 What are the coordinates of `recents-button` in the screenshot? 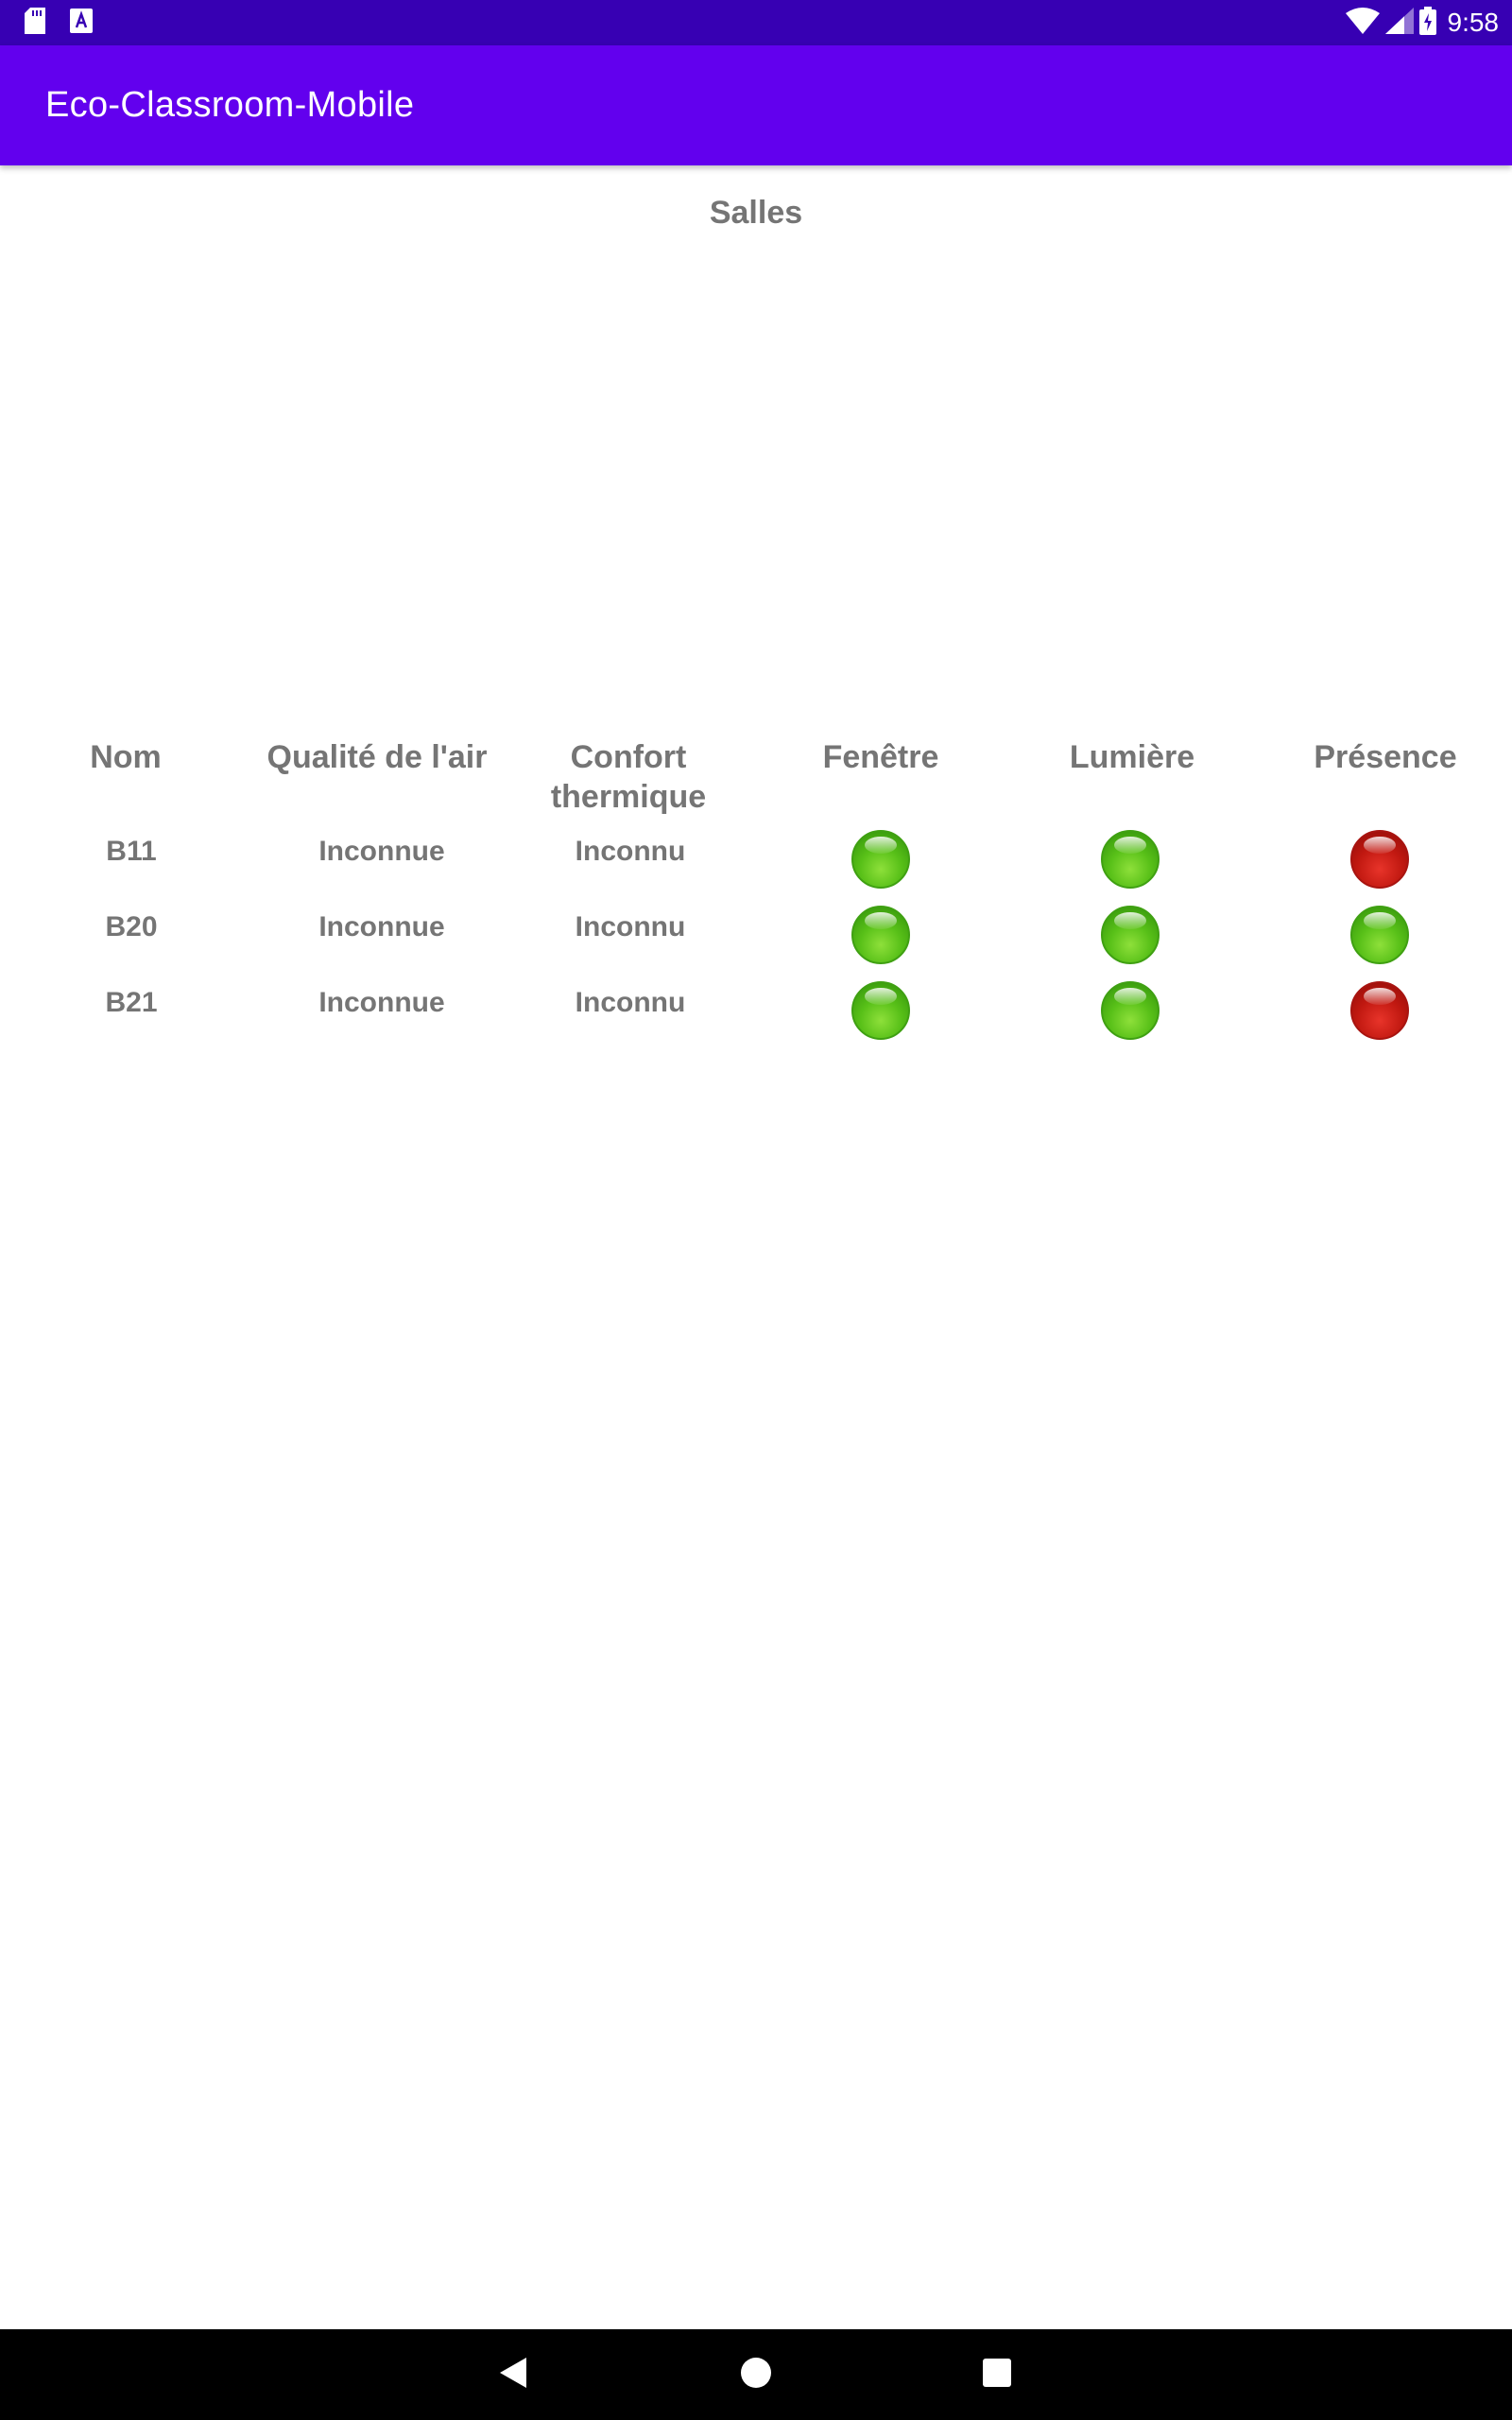 It's located at (997, 2374).